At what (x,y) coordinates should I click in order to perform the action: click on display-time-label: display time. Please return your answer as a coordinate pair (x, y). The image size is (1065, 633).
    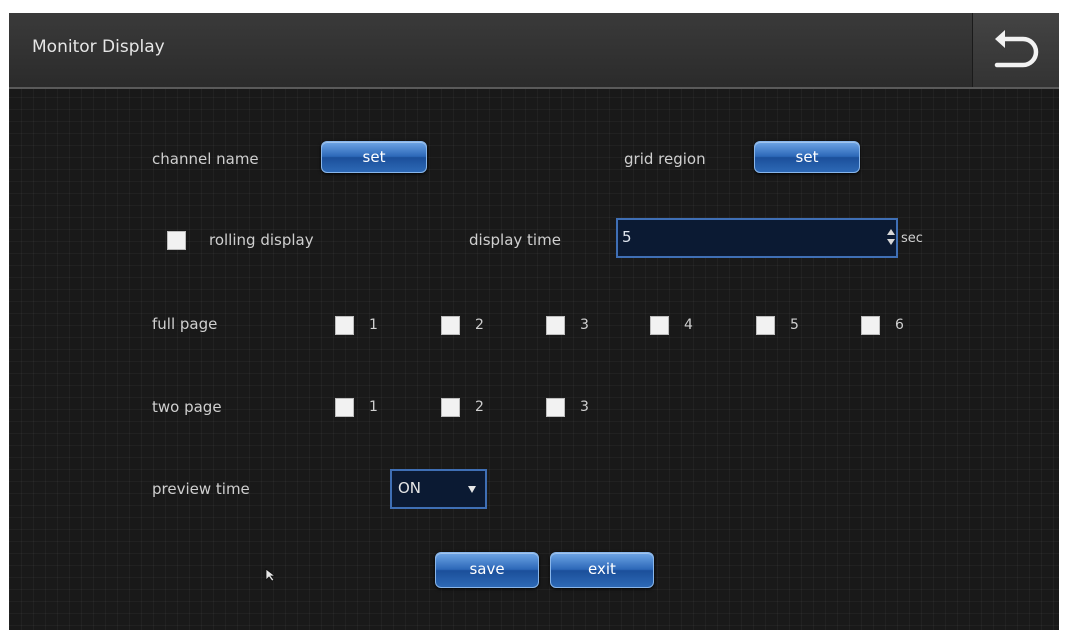
    Looking at the image, I should click on (515, 240).